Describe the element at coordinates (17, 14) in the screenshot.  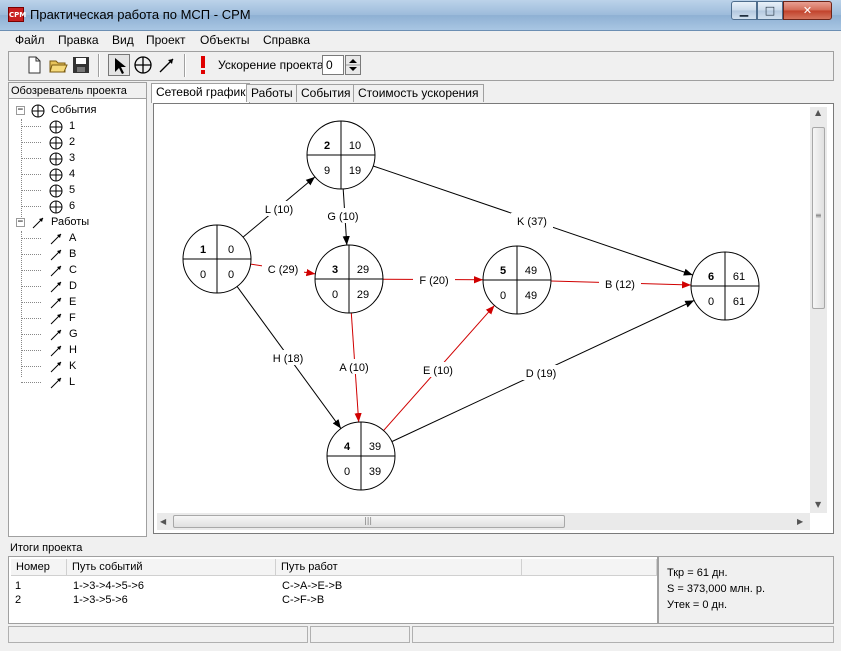
I see `app-icon: CPM` at that location.